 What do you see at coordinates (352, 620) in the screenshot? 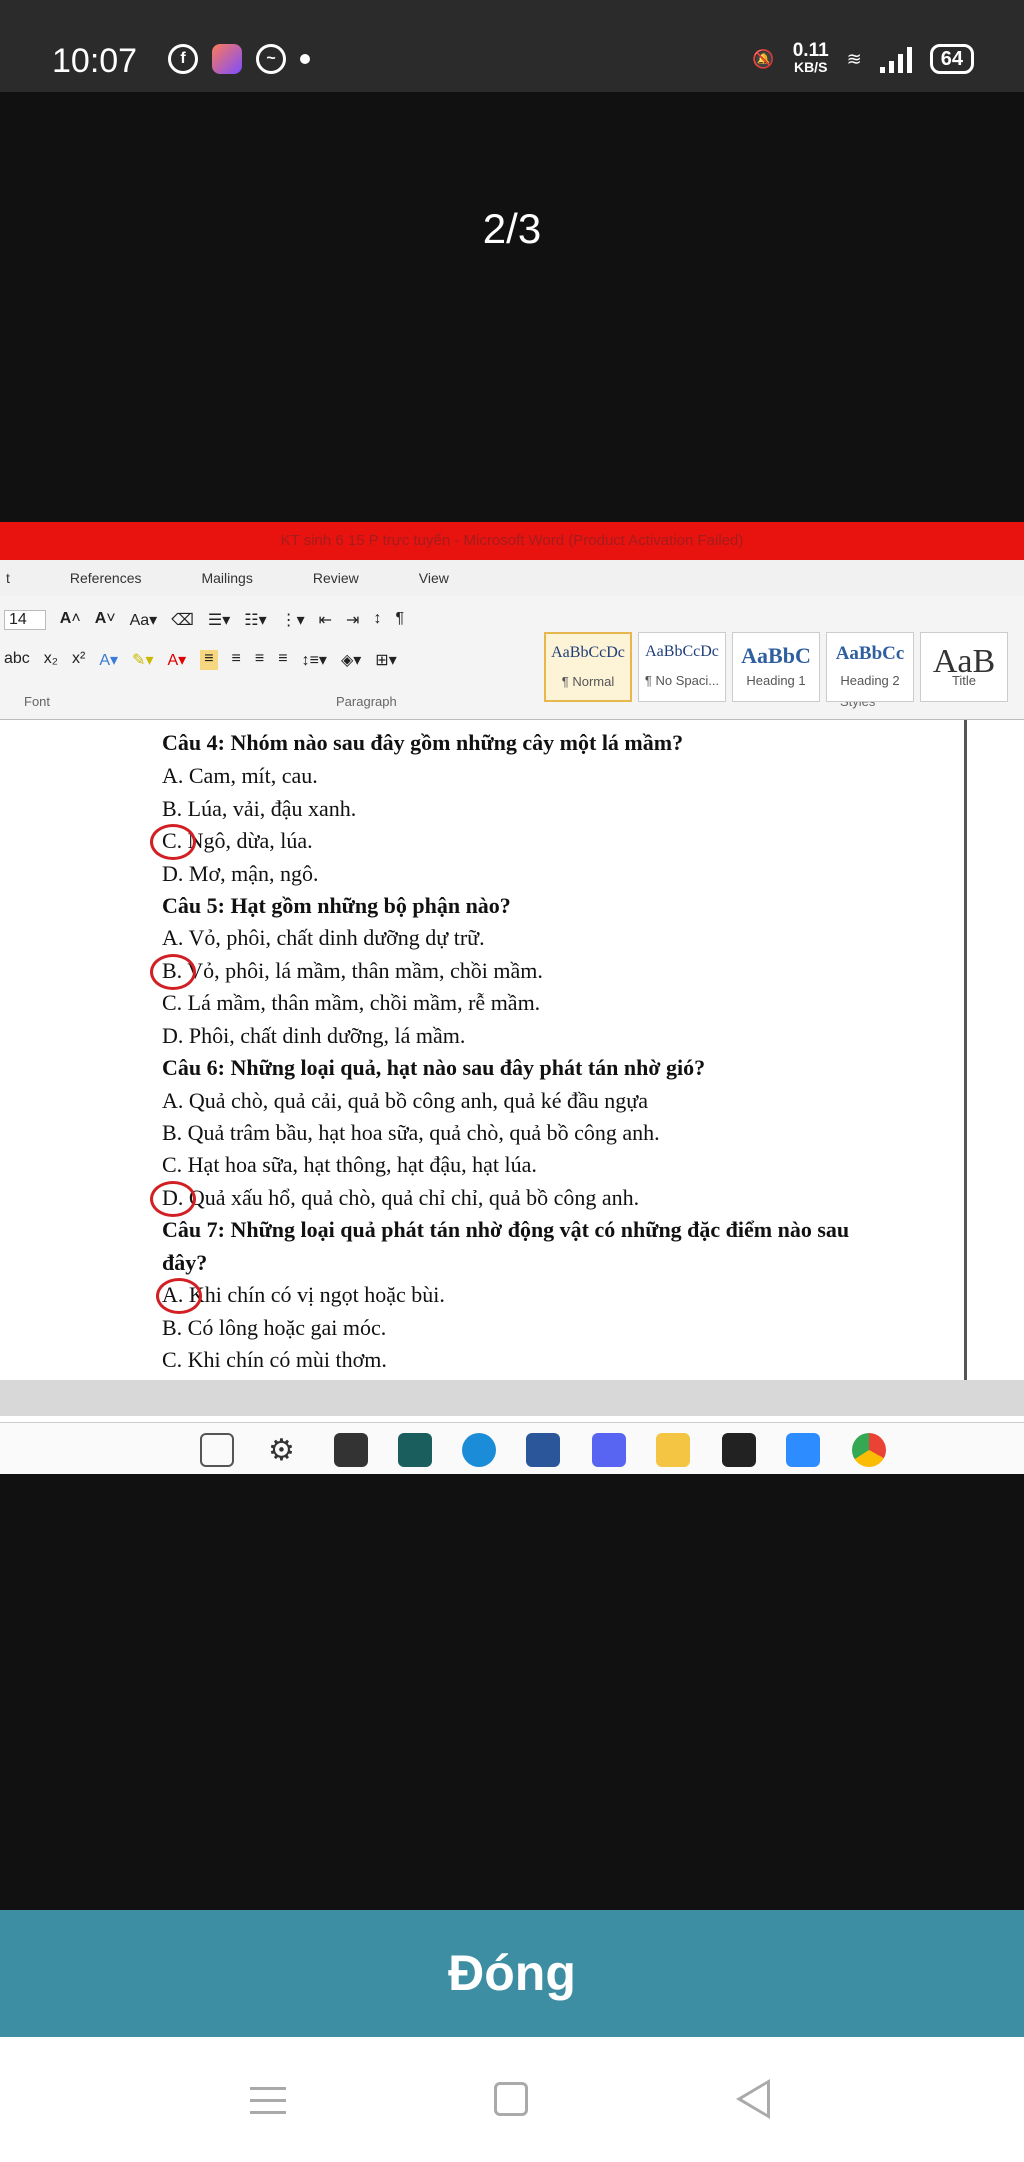
I see `increase-indent-icon: ⇥` at bounding box center [352, 620].